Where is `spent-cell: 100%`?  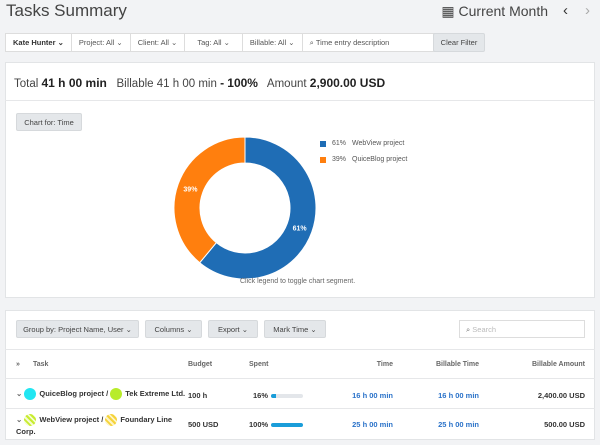 spent-cell: 100% is located at coordinates (276, 424).